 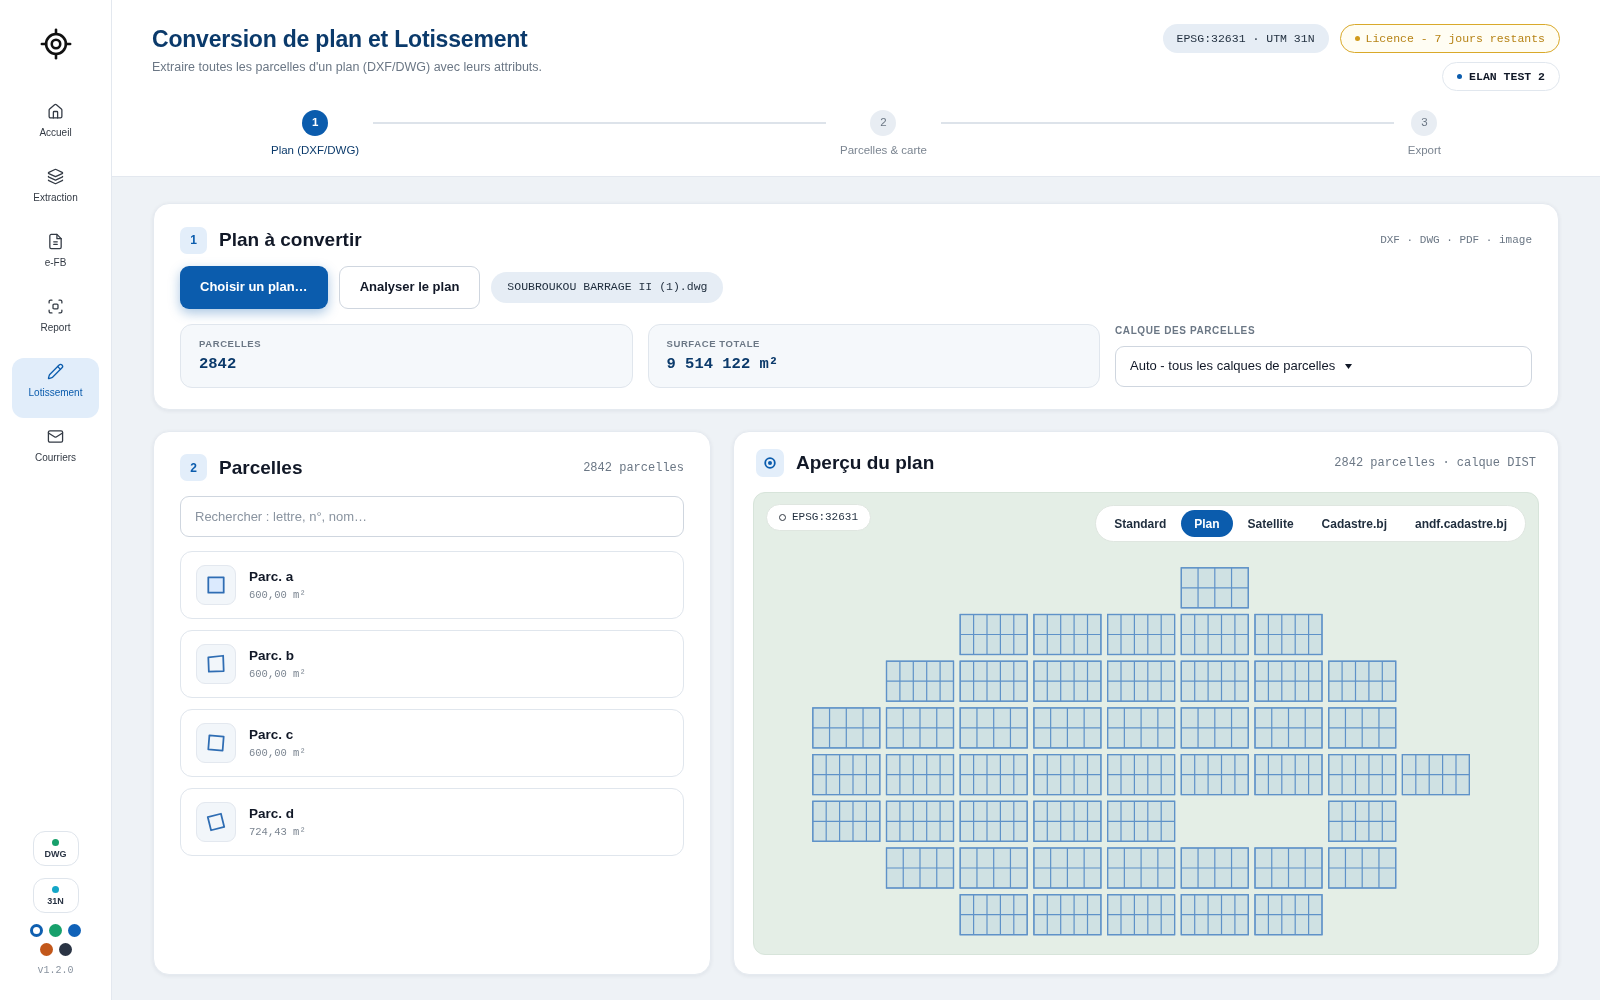 What do you see at coordinates (1424, 123) in the screenshot?
I see `step-number: 3` at bounding box center [1424, 123].